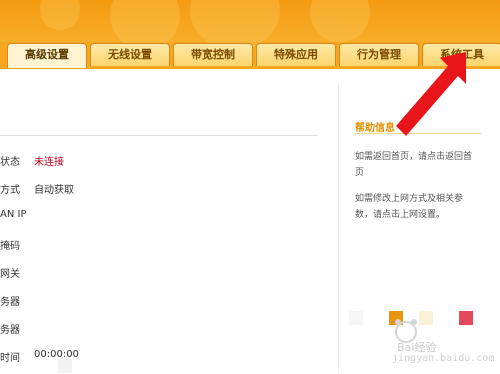 The image size is (500, 374). What do you see at coordinates (49, 162) in the screenshot?
I see `status-value: 未连接` at bounding box center [49, 162].